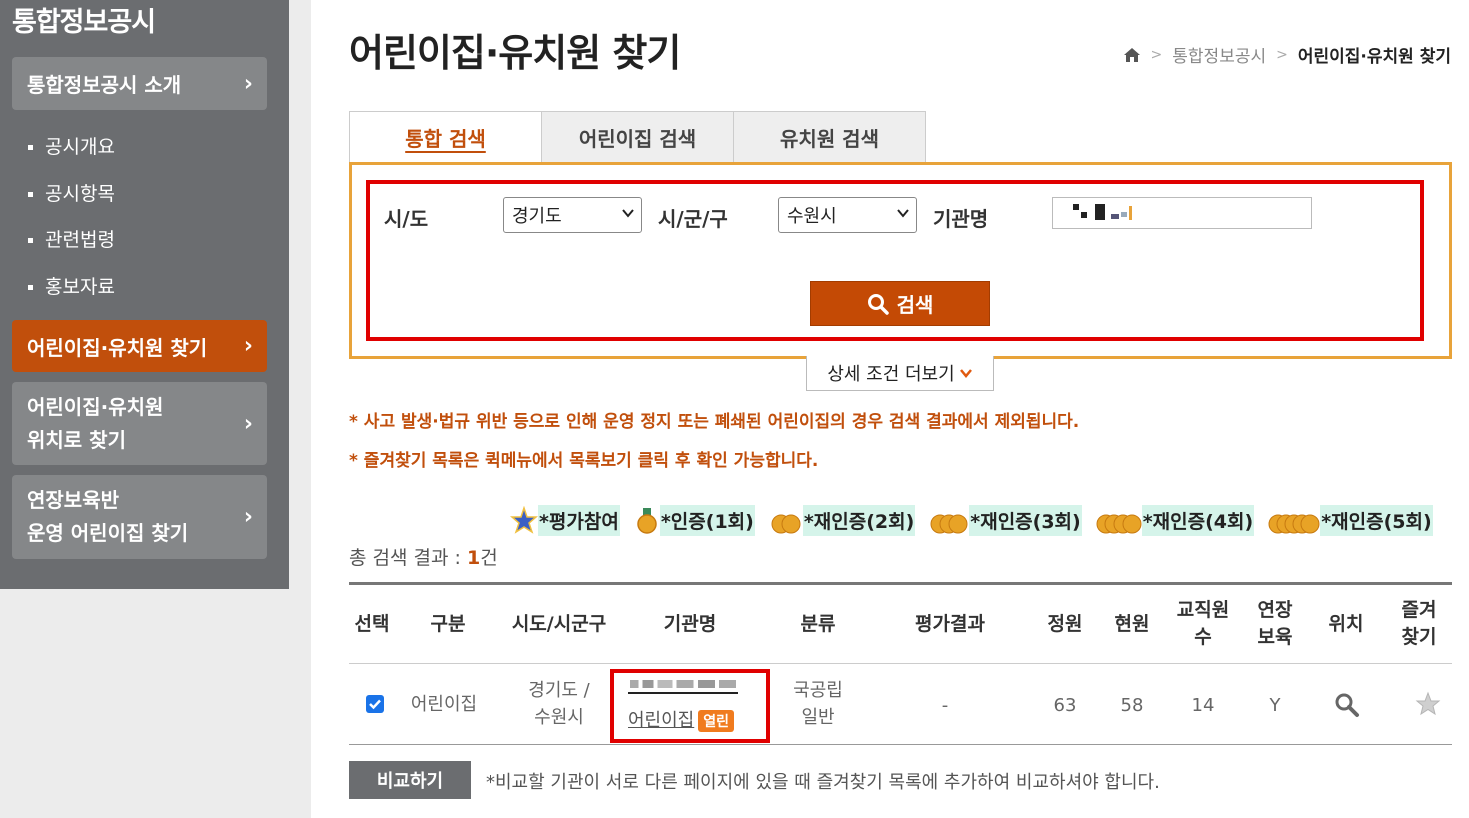 Image resolution: width=1469 pixels, height=818 pixels. What do you see at coordinates (812, 216) in the screenshot?
I see `sigungu-select-value: 수원시` at bounding box center [812, 216].